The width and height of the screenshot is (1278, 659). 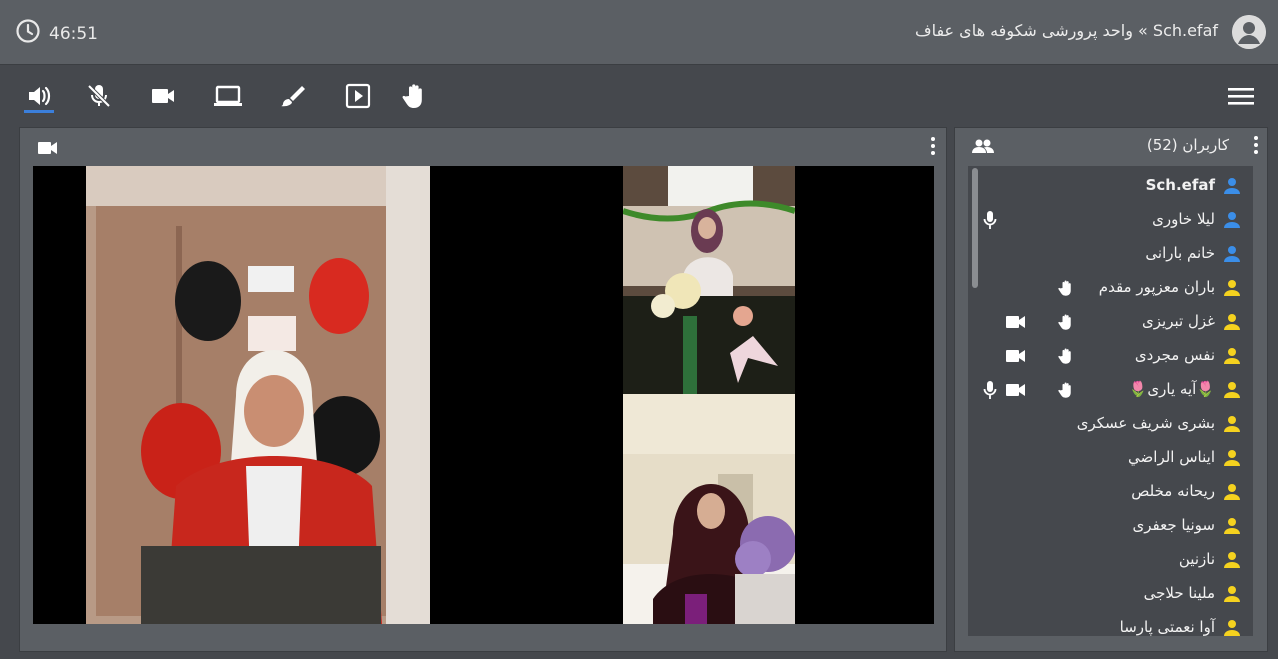 What do you see at coordinates (1183, 219) in the screenshot?
I see `user-name: لیلا خاوری` at bounding box center [1183, 219].